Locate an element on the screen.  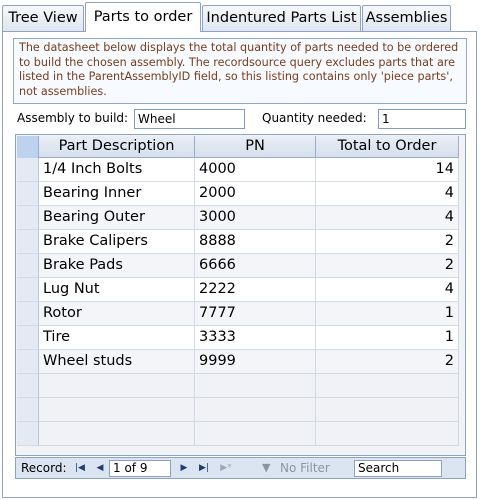
cell-pn: 4000 is located at coordinates (255, 170).